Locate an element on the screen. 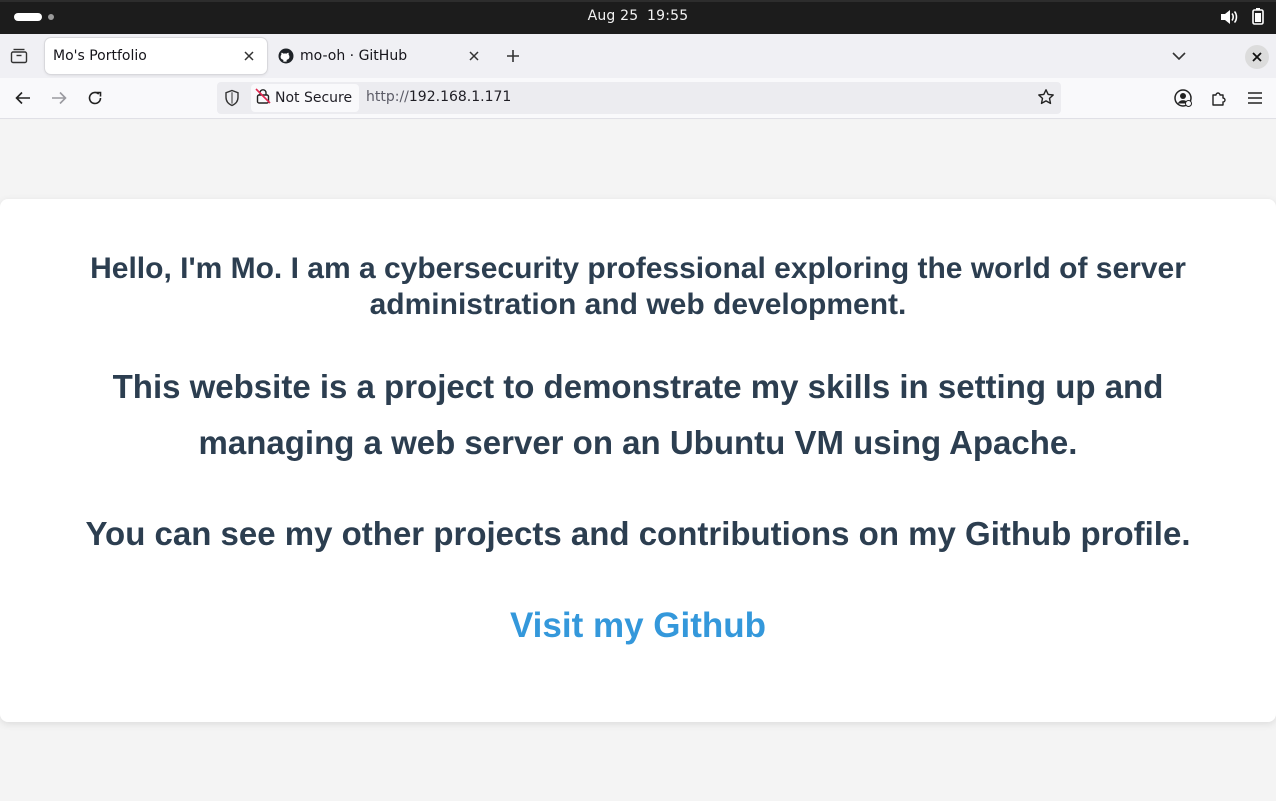 The image size is (1276, 801). visit-github-link: Visit my Github is located at coordinates (638, 625).